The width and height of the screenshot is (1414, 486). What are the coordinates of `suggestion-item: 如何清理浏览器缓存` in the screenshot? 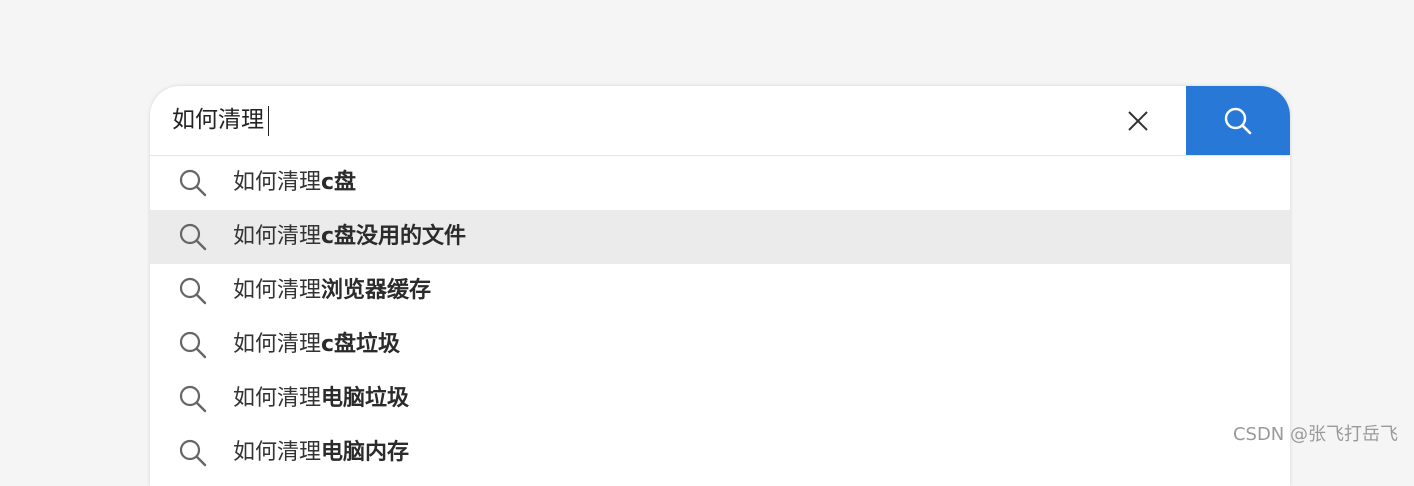 It's located at (720, 291).